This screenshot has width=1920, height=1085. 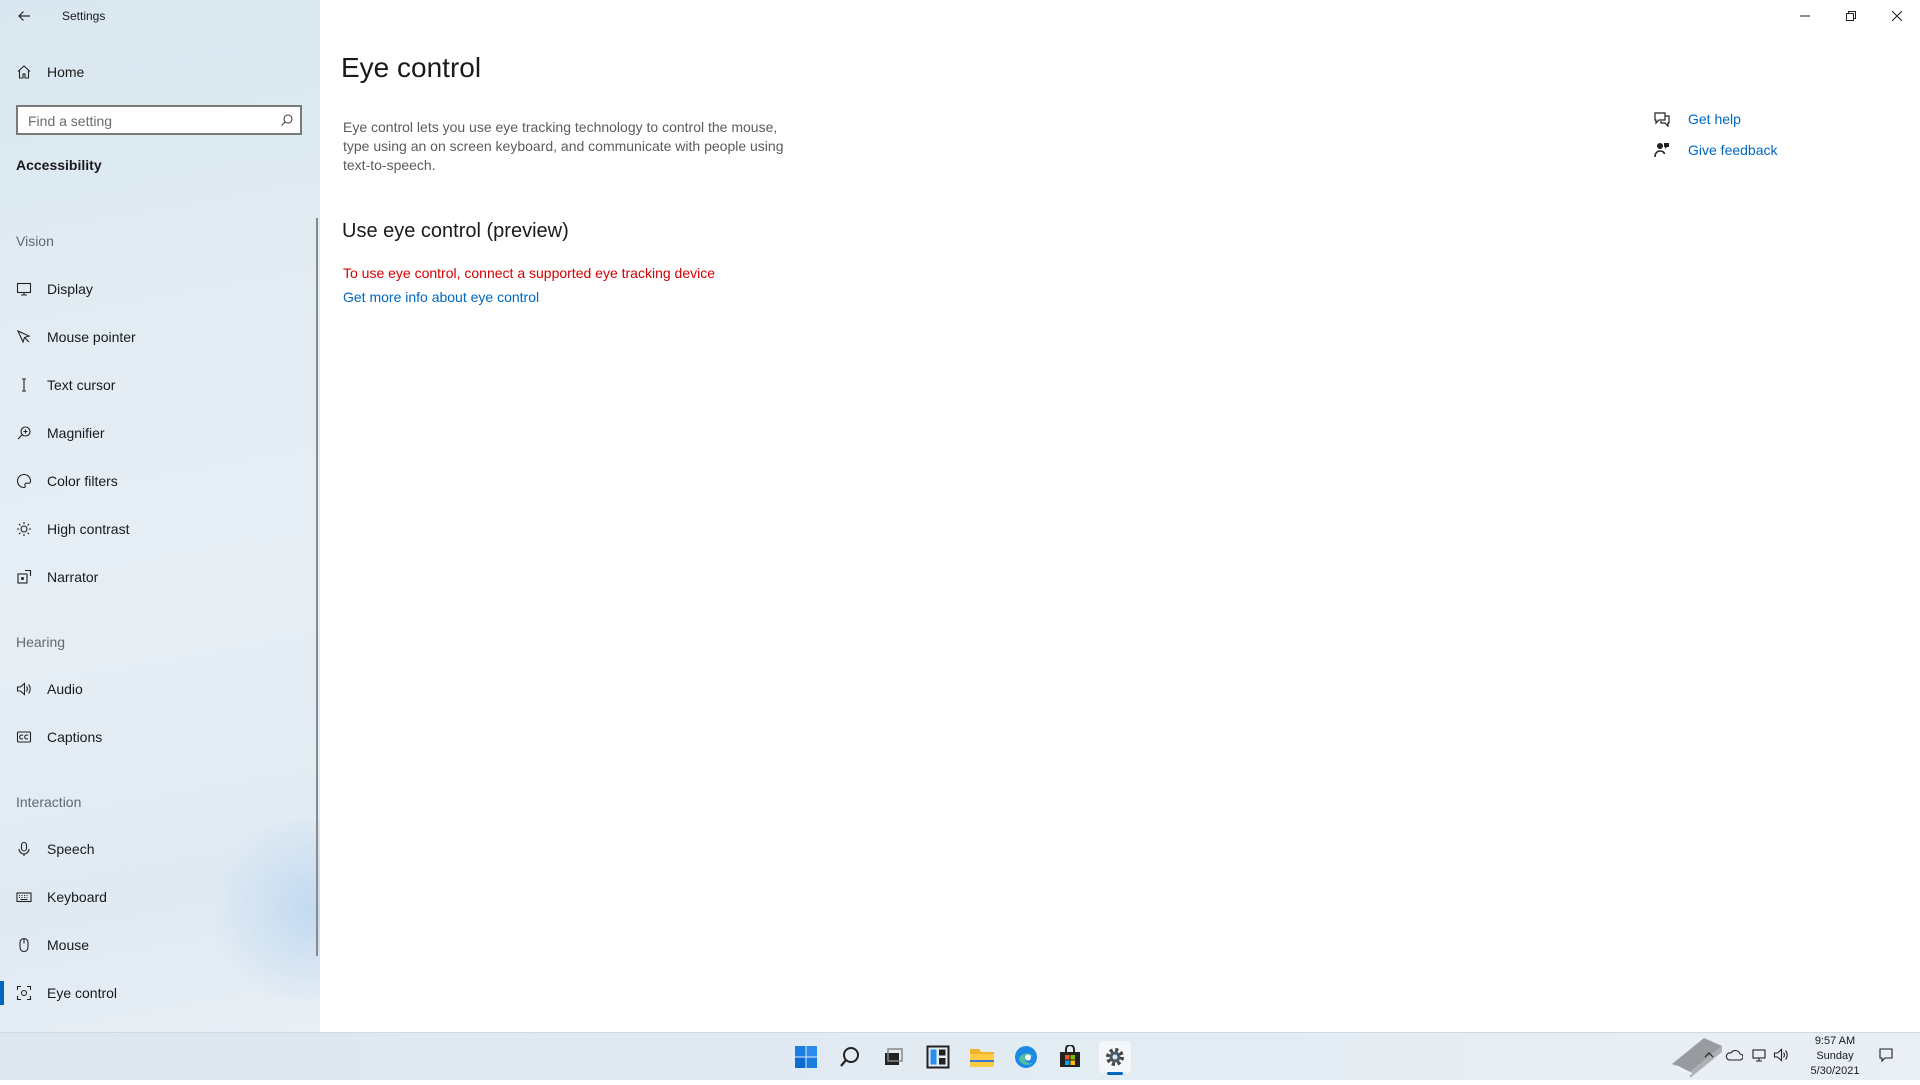 I want to click on nav-audio: Audio, so click(x=158, y=689).